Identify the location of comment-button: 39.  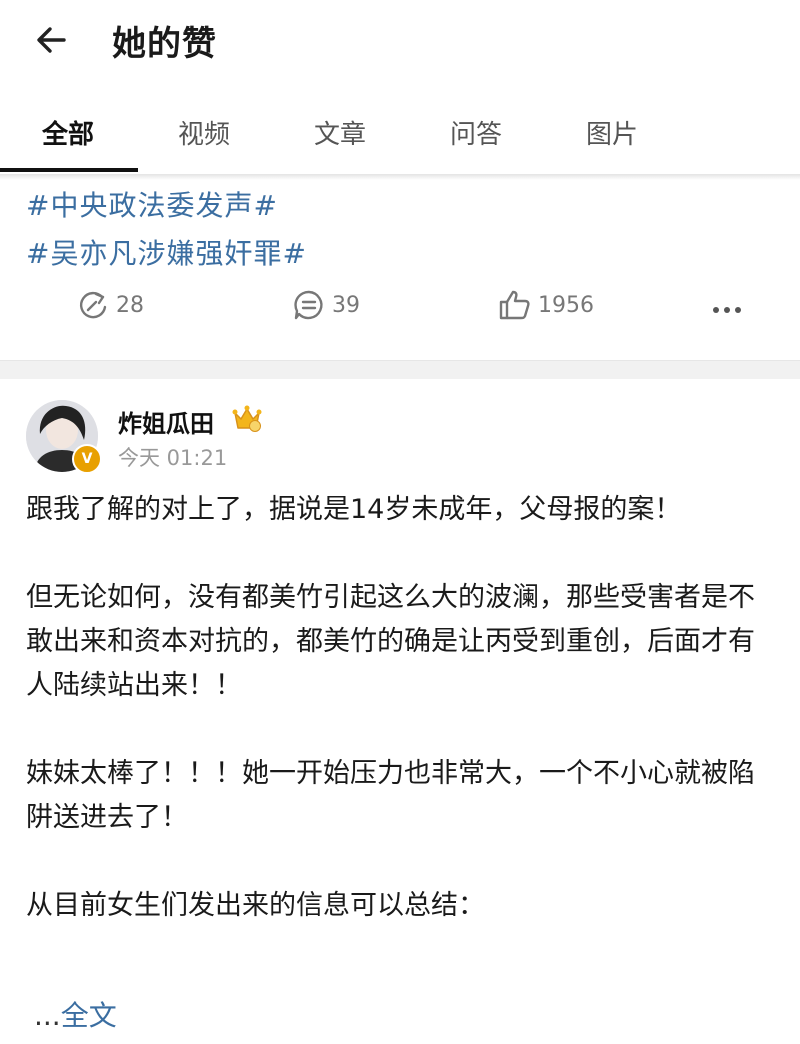
(326, 305).